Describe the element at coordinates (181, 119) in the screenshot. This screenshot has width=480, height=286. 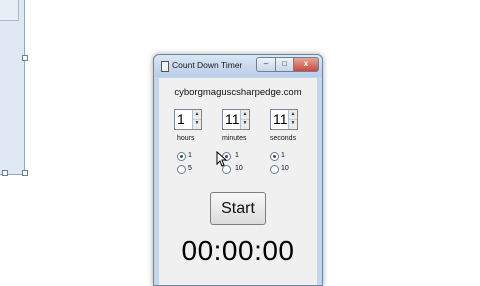
I see `hours-value: 1` at that location.